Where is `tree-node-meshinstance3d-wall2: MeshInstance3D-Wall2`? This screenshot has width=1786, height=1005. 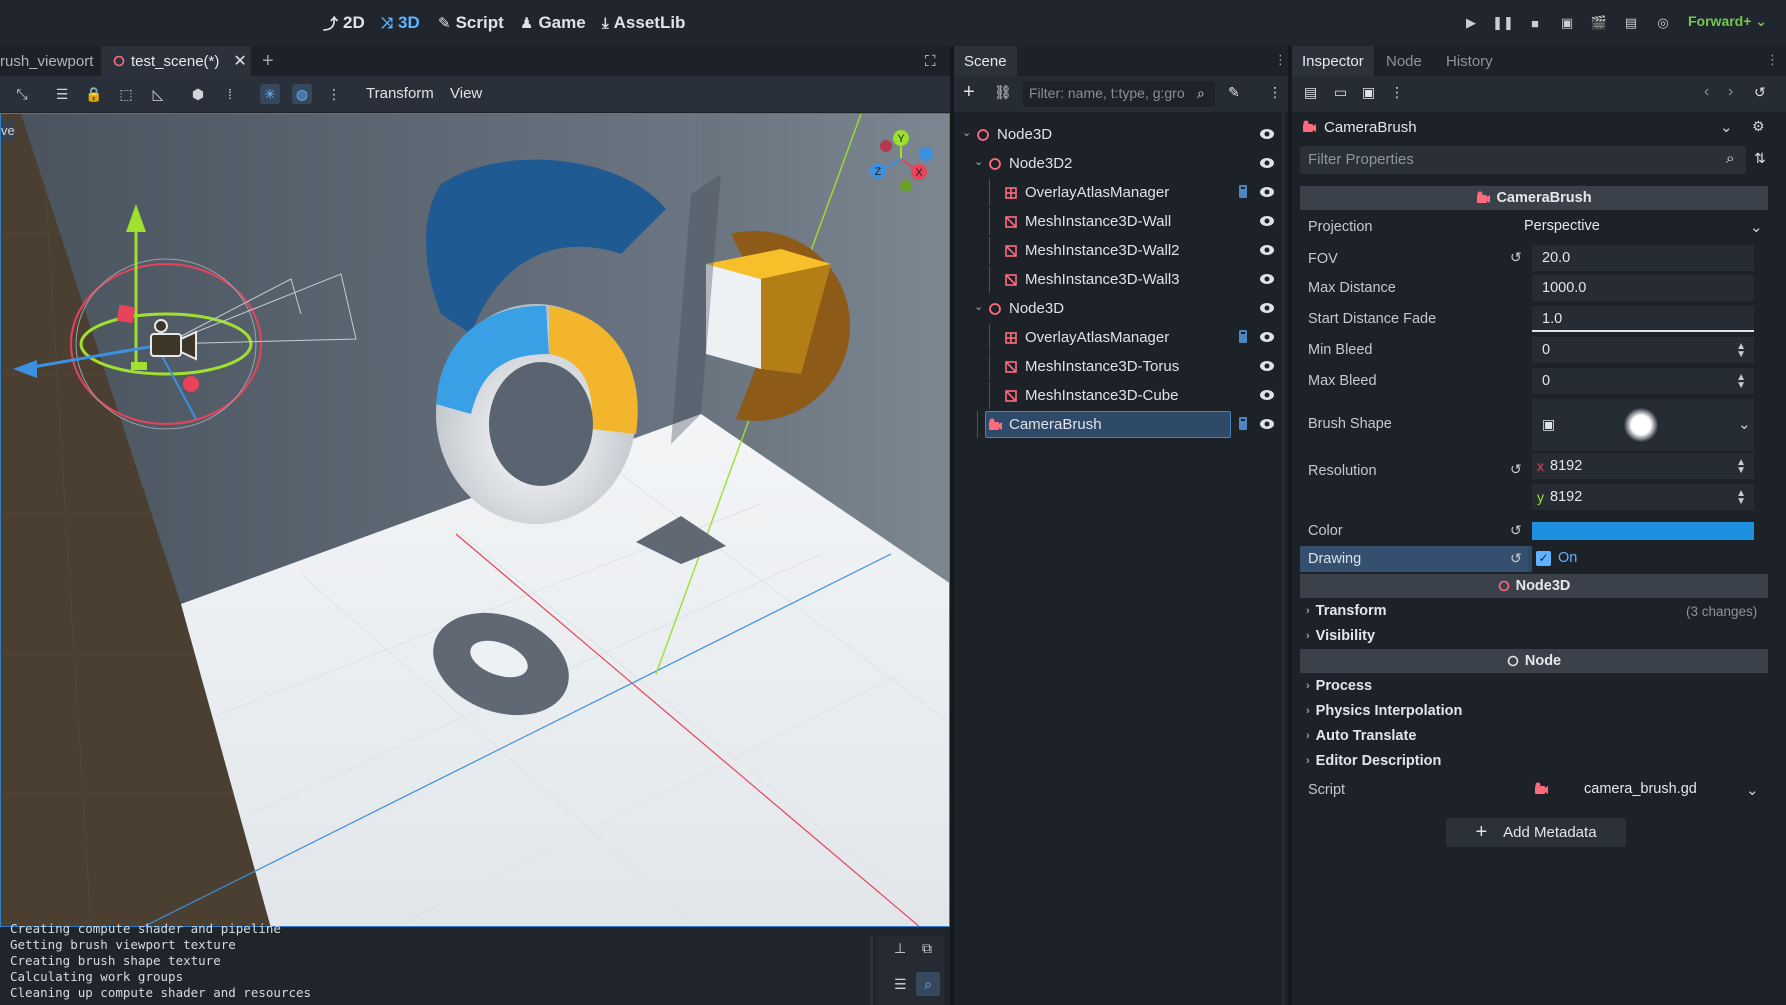
tree-node-meshinstance3d-wall2: MeshInstance3D-Wall2 is located at coordinates (1115, 250).